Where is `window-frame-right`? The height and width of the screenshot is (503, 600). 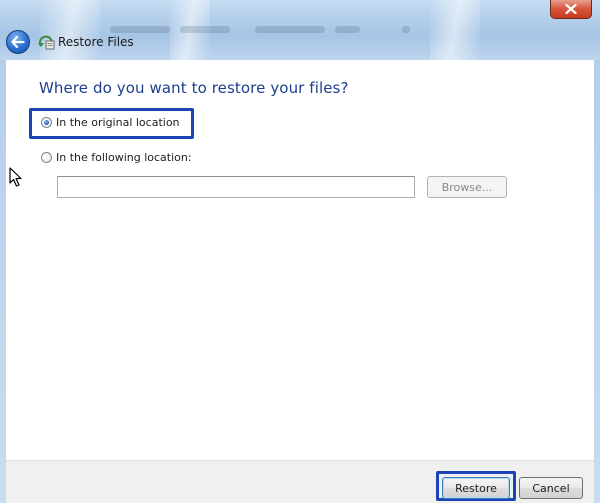
window-frame-right is located at coordinates (597, 281).